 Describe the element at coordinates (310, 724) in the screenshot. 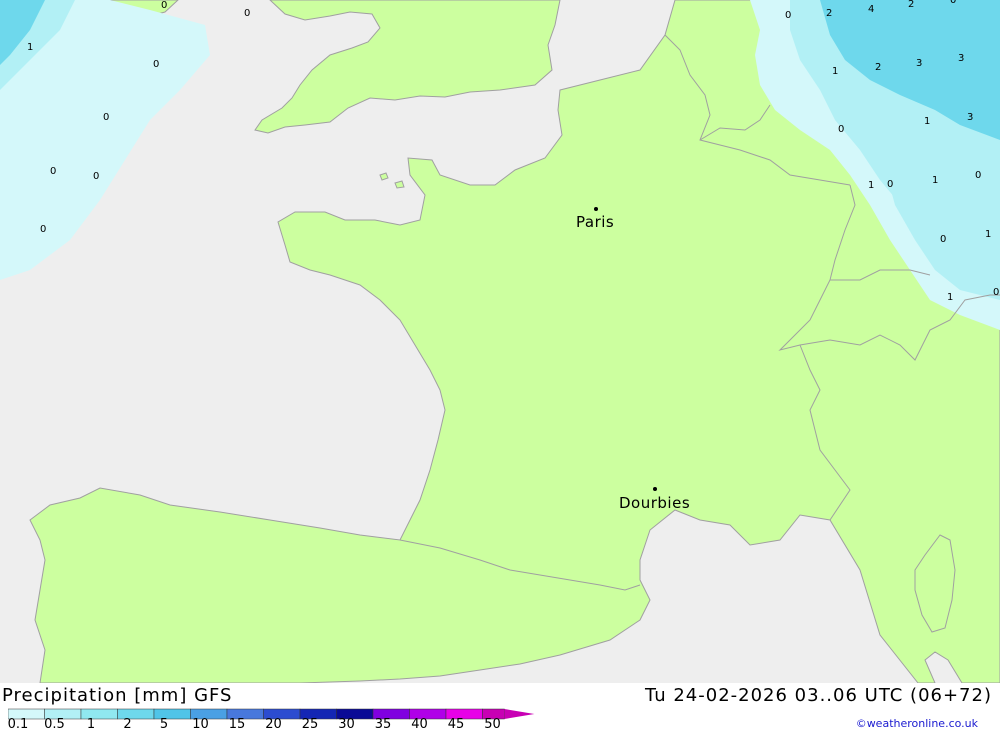

I see `scale-tick-label: 25` at that location.